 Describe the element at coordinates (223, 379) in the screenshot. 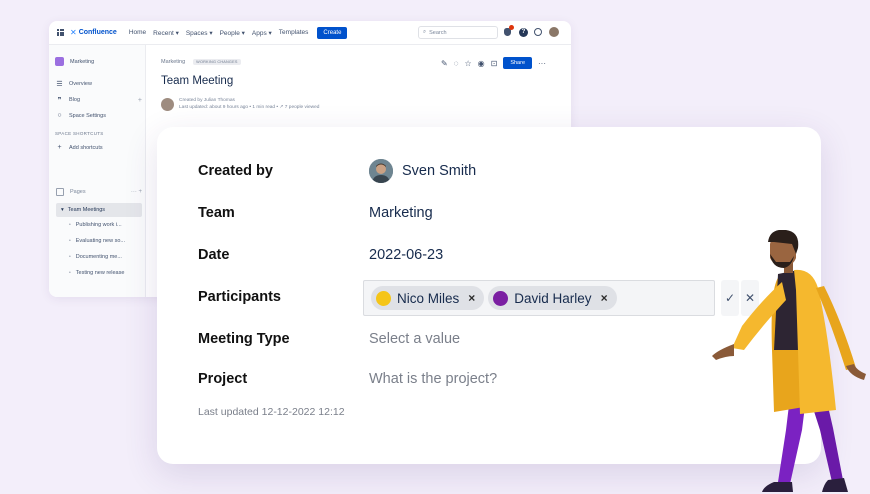

I see `project-label: Project` at that location.